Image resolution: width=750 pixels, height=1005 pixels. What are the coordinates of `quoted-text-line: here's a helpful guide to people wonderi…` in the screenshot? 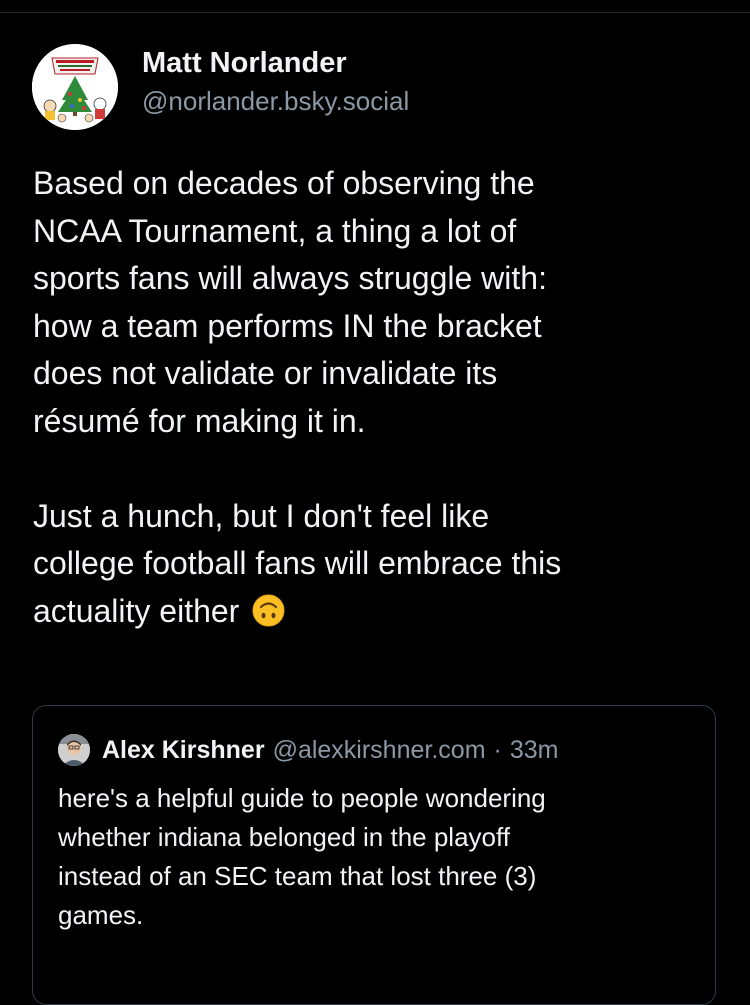 It's located at (302, 798).